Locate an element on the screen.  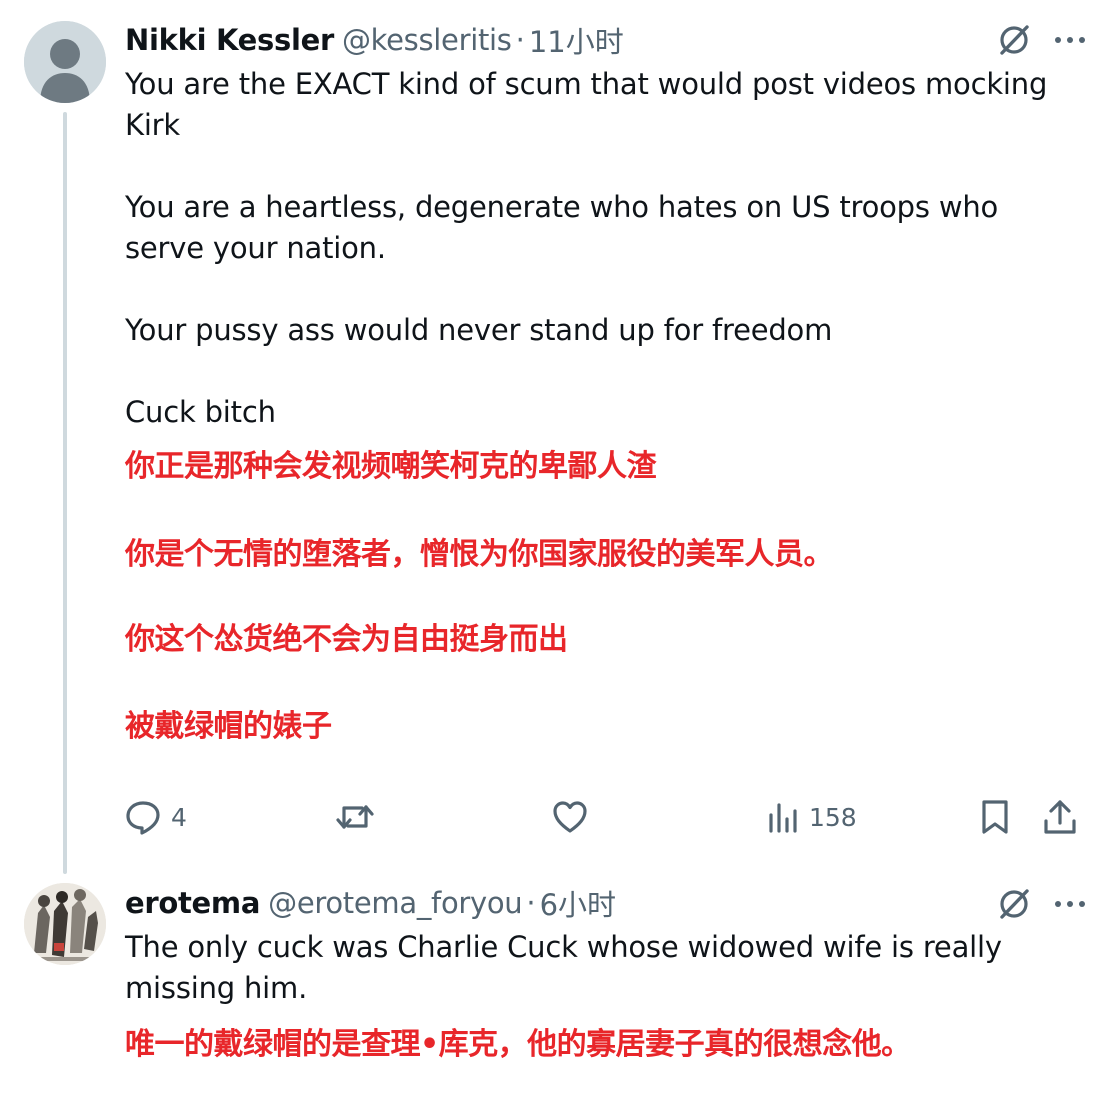
translation-line: 你是个无情的堕落者，憎恨为你国家服役的美军人员。 is located at coordinates (479, 554).